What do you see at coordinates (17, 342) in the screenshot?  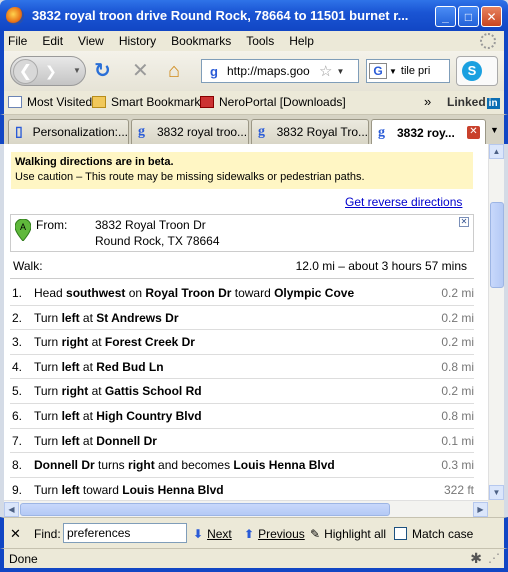 I see `step-number: 3.` at bounding box center [17, 342].